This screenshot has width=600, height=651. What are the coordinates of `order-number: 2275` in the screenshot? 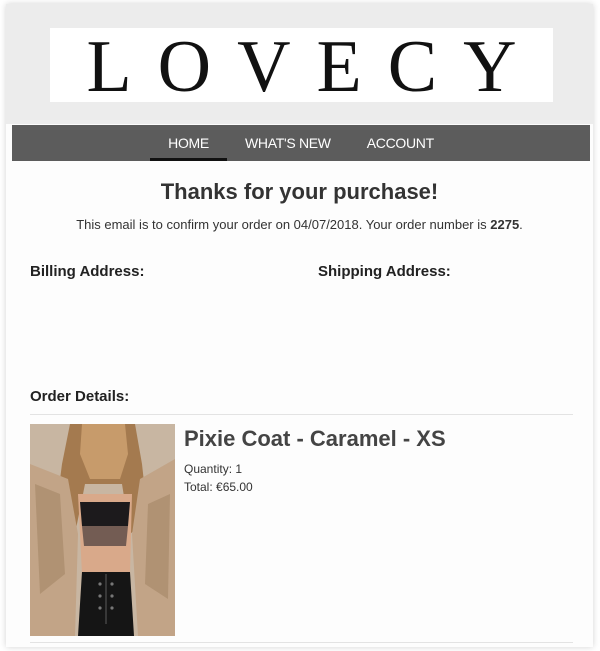 It's located at (505, 224).